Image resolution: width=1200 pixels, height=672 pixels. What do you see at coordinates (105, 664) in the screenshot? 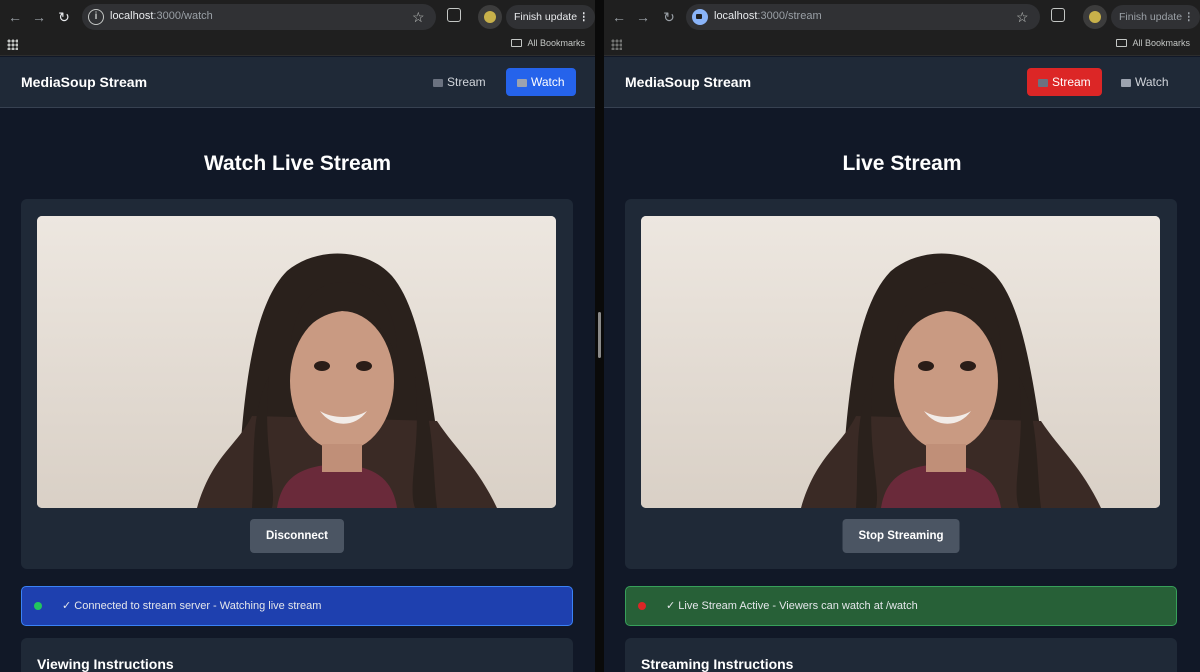
I see `instructions-title: Viewing Instructions` at bounding box center [105, 664].